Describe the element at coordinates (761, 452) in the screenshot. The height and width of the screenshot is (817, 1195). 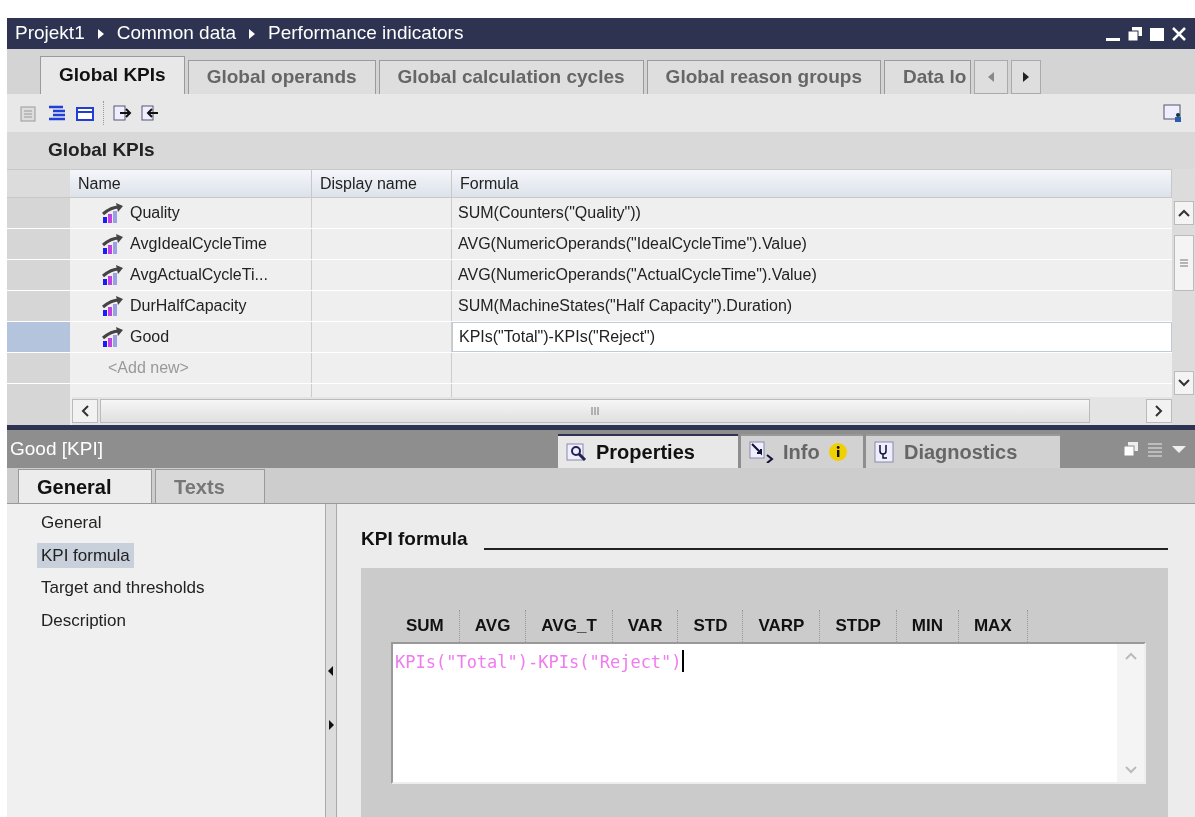
I see `info-icon` at that location.